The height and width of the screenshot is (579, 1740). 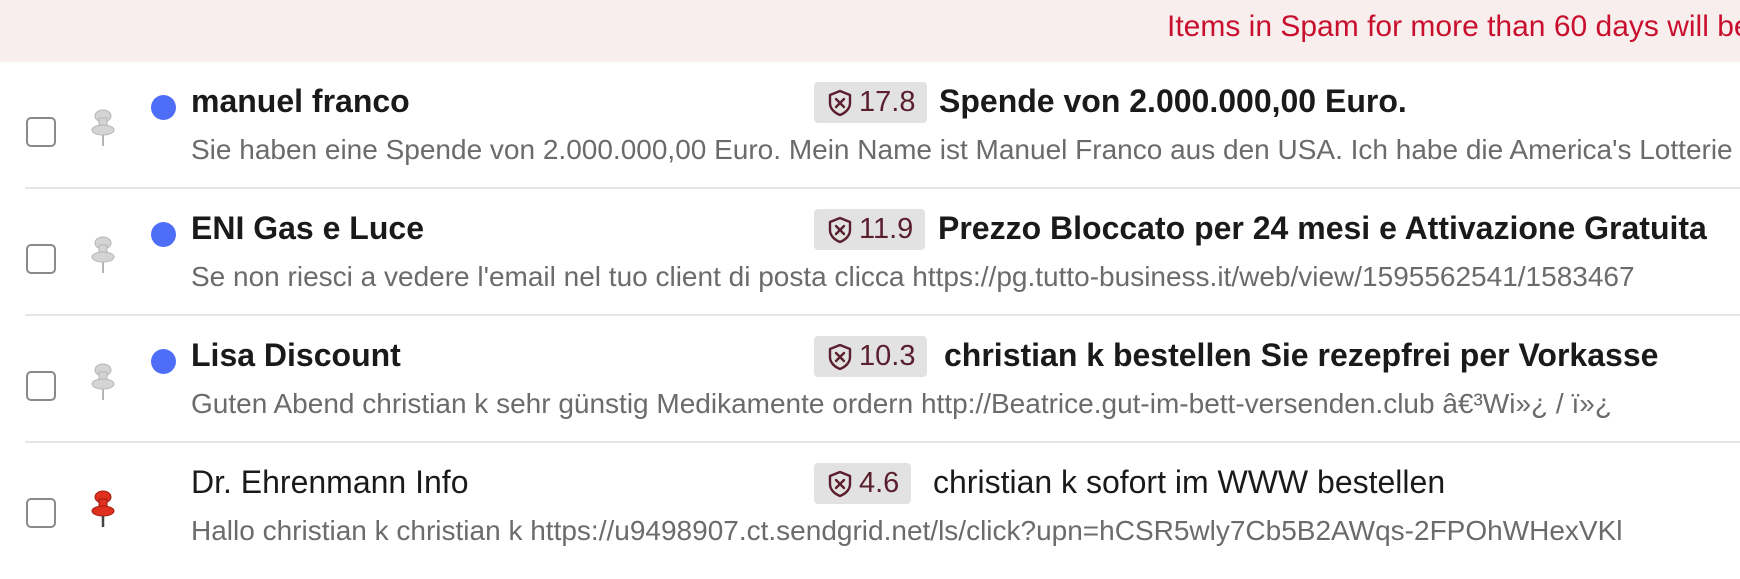 What do you see at coordinates (1189, 482) in the screenshot?
I see `message-subject: christian k sofort im WWW bestellen` at bounding box center [1189, 482].